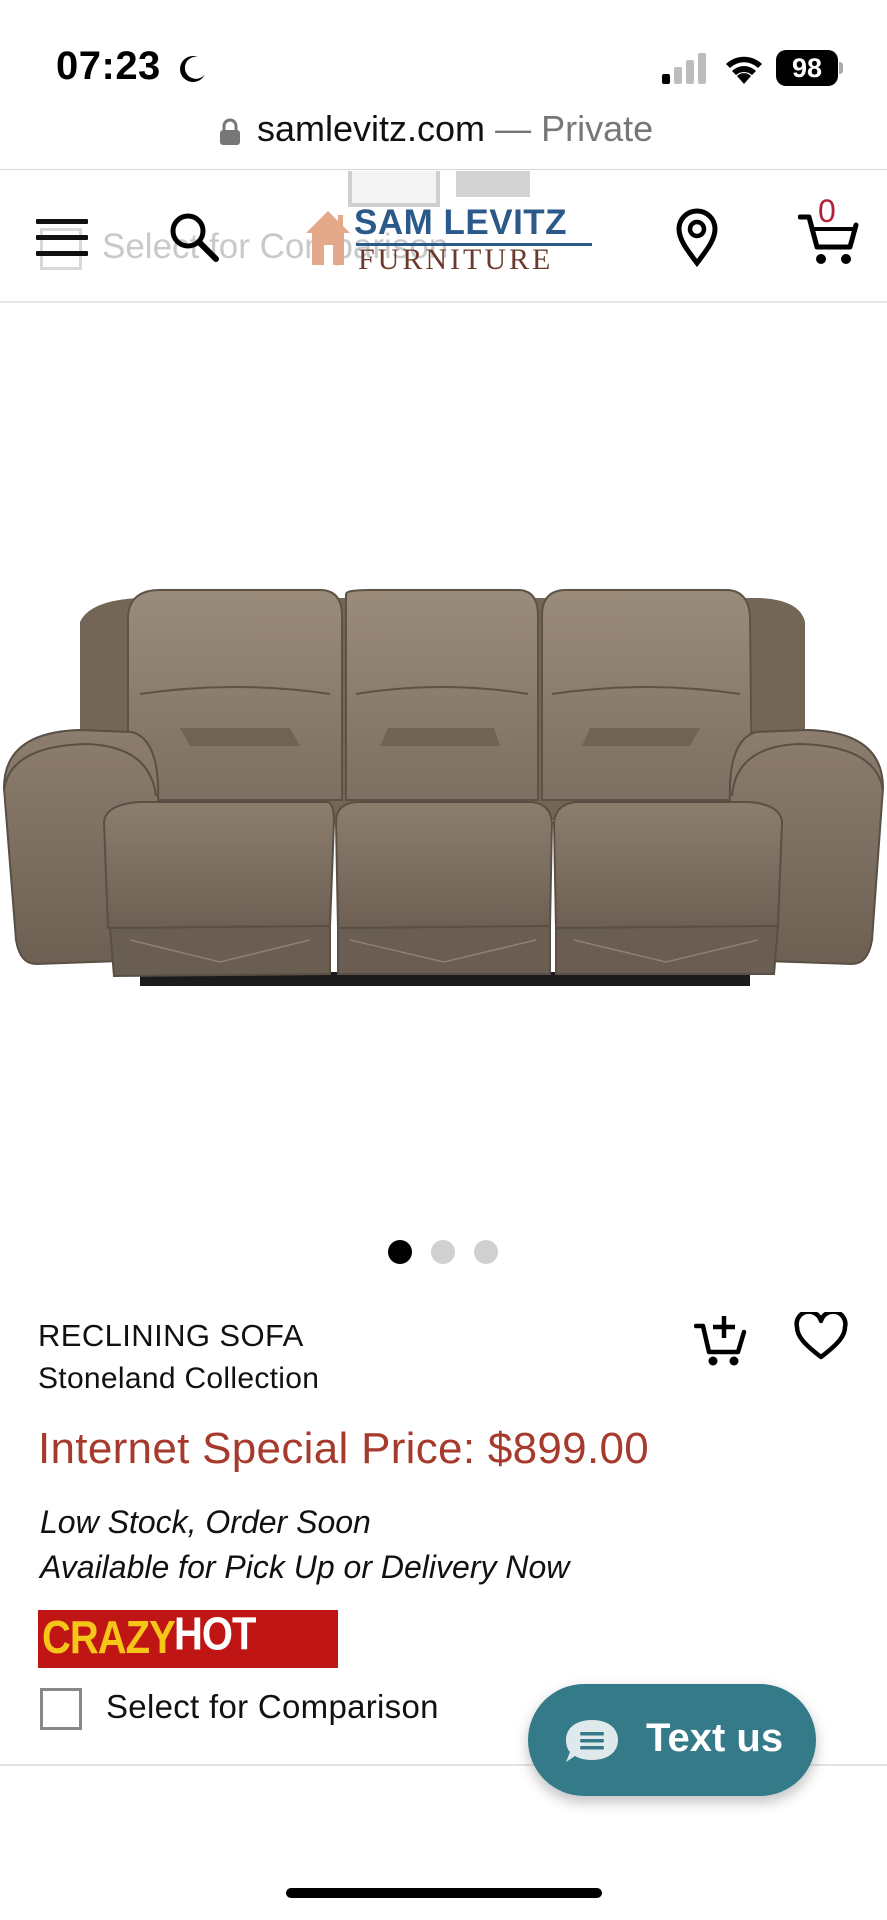 The image size is (887, 1920). I want to click on wifi-icon, so click(744, 70).